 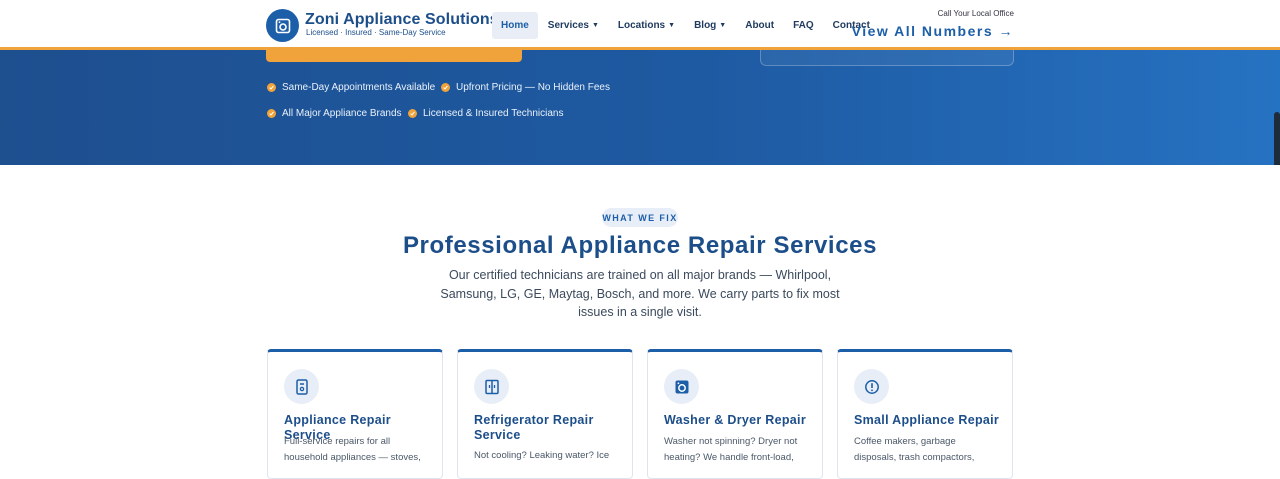 What do you see at coordinates (402, 20) in the screenshot?
I see `brand-name: Zoni Appliance Solutions` at bounding box center [402, 20].